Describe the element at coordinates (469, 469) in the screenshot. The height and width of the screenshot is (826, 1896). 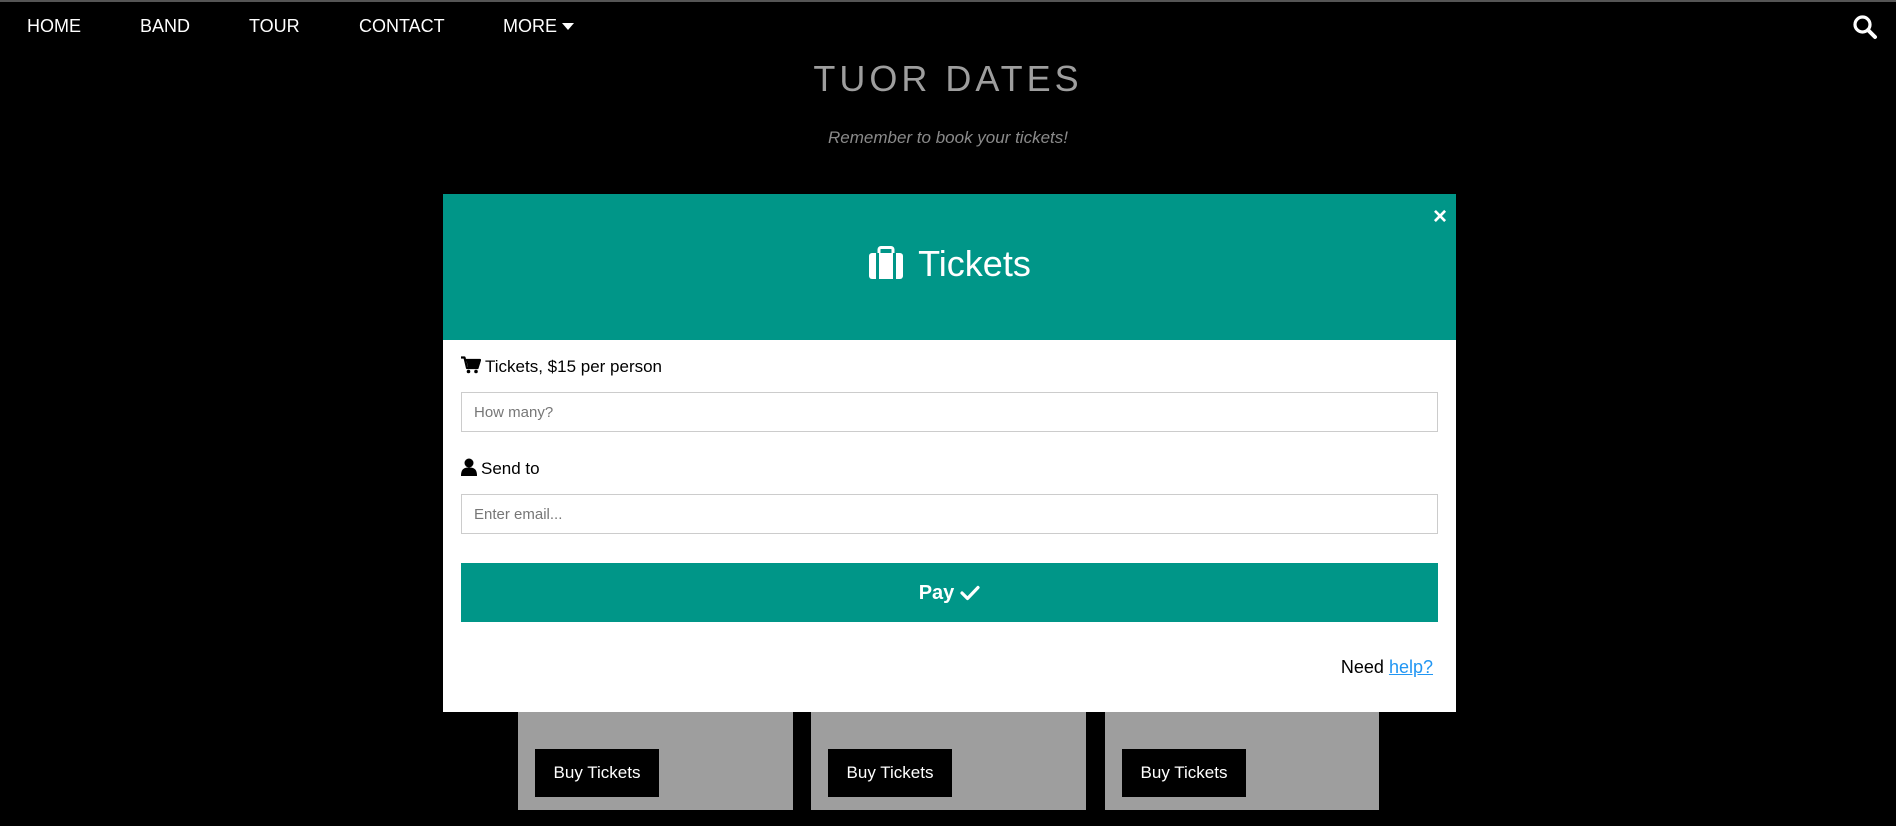
I see `user-icon` at that location.